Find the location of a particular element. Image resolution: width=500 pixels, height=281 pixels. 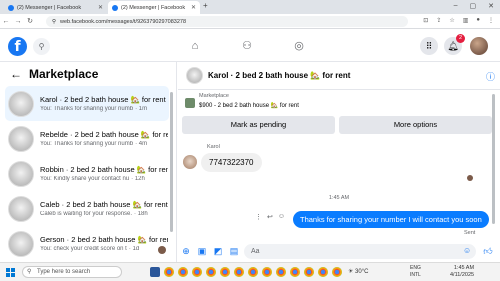

browser-tab: (2) Messenger | Facebook ✕ is located at coordinates (55, 7).